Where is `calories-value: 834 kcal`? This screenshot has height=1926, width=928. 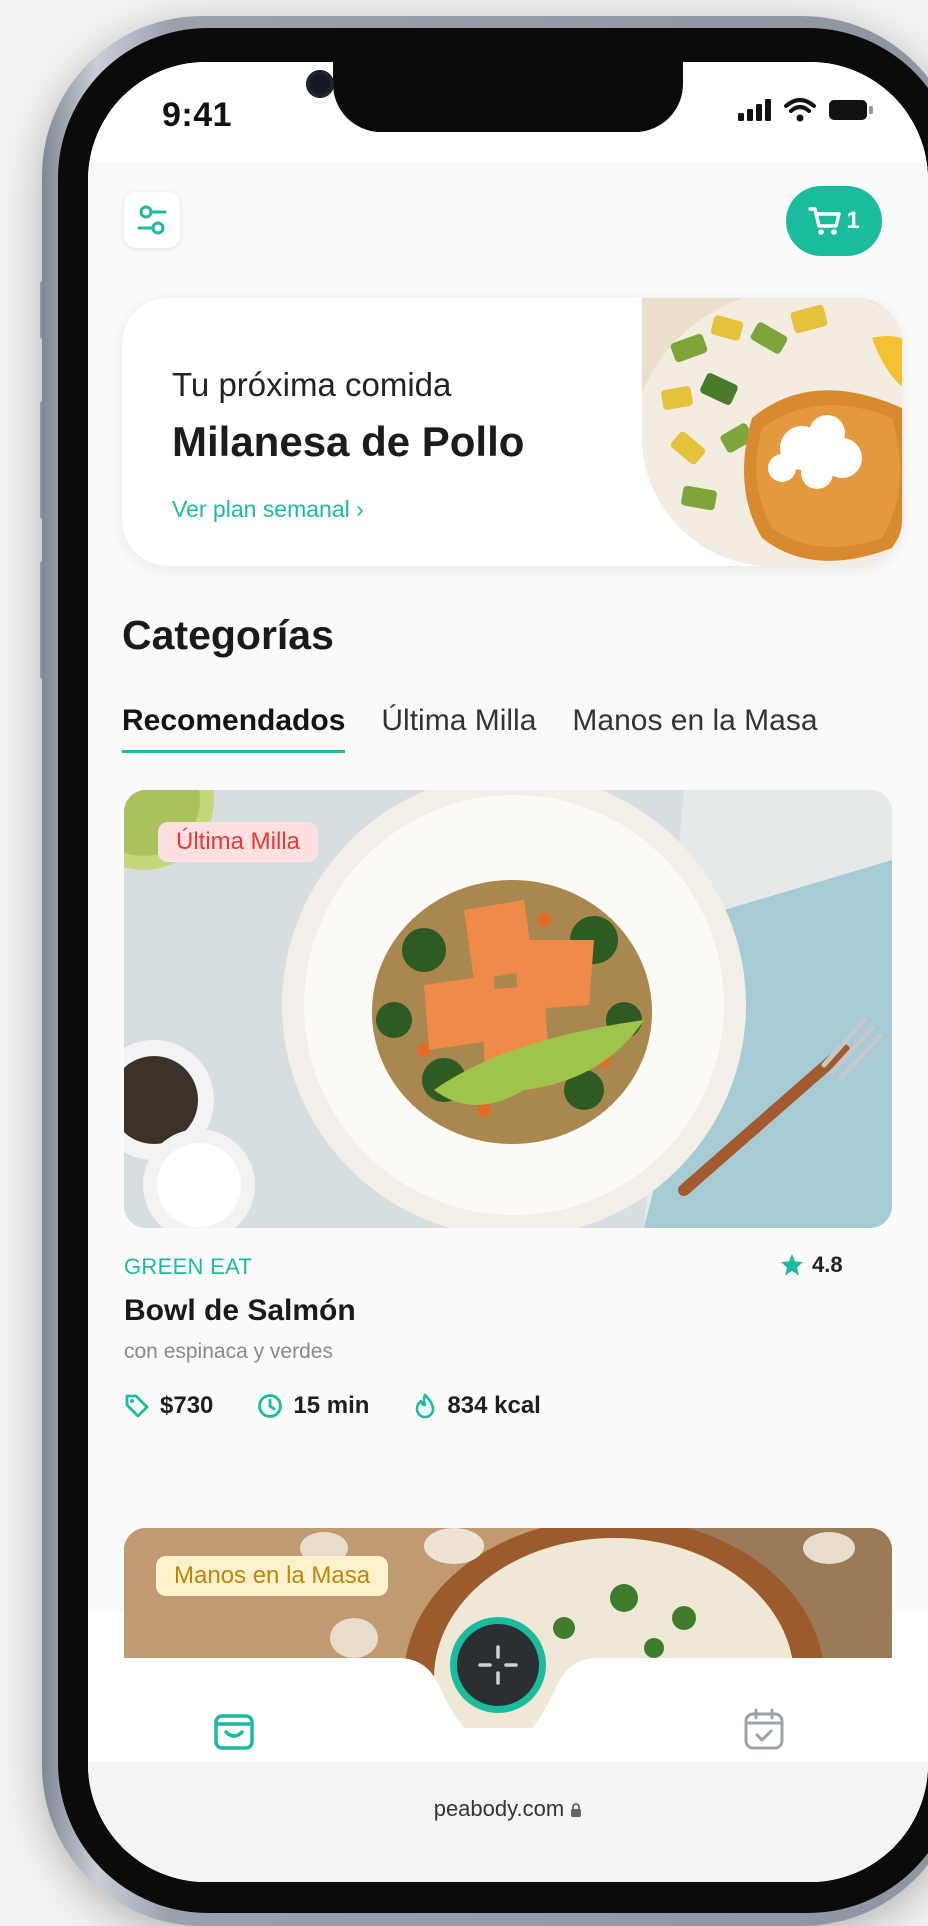 calories-value: 834 kcal is located at coordinates (494, 1405).